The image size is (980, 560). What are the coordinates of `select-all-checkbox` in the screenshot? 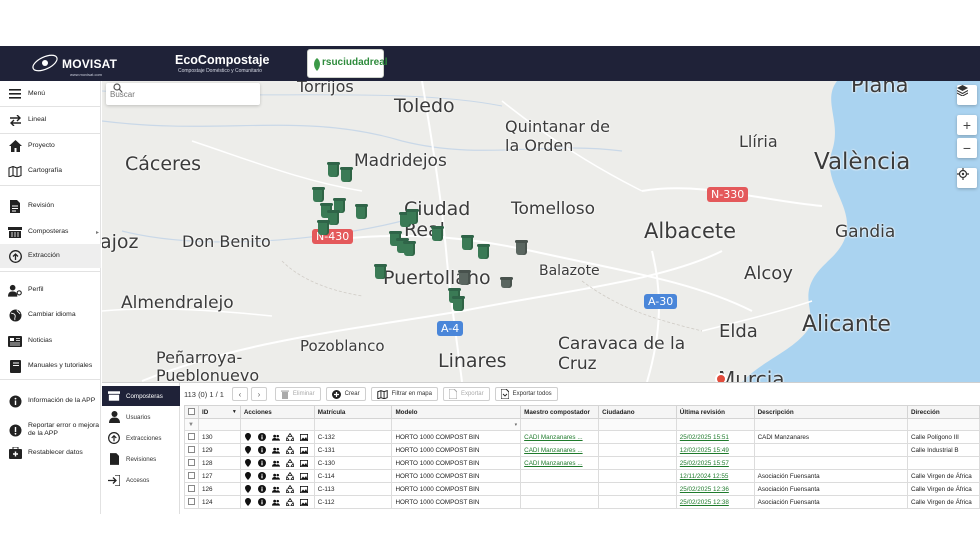 It's located at (191, 412).